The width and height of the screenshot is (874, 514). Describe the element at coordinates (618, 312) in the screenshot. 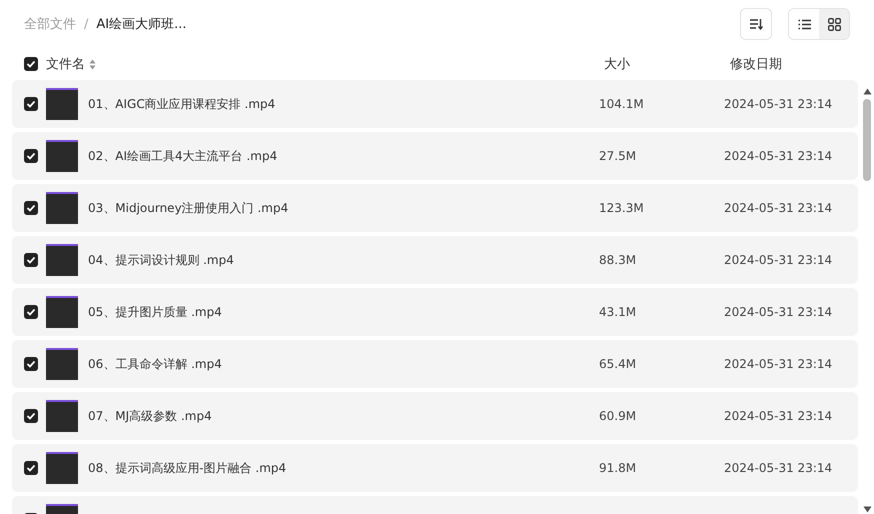

I see `file-size: 43.1M` at that location.